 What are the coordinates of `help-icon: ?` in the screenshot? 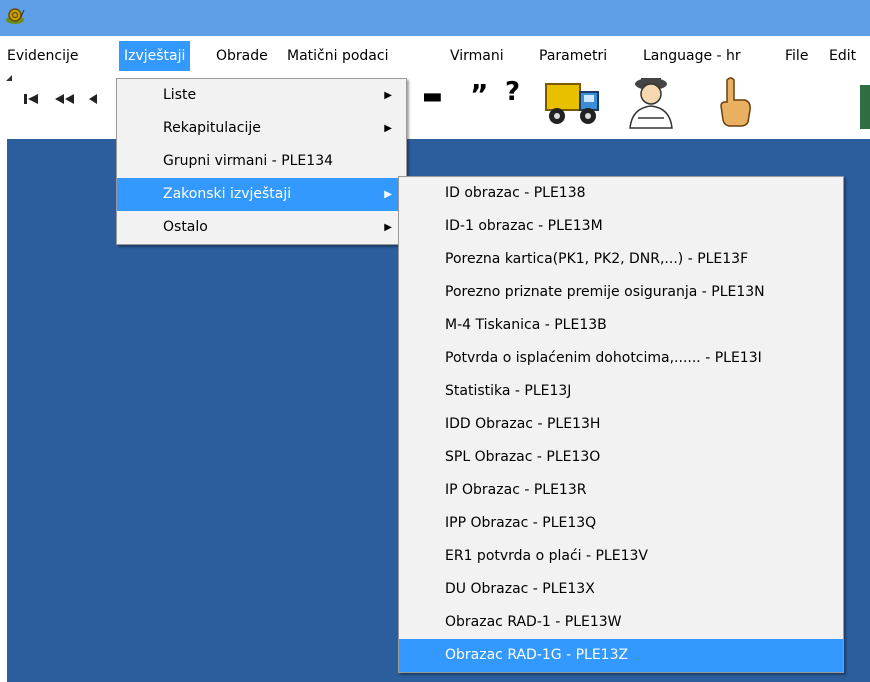 It's located at (512, 92).